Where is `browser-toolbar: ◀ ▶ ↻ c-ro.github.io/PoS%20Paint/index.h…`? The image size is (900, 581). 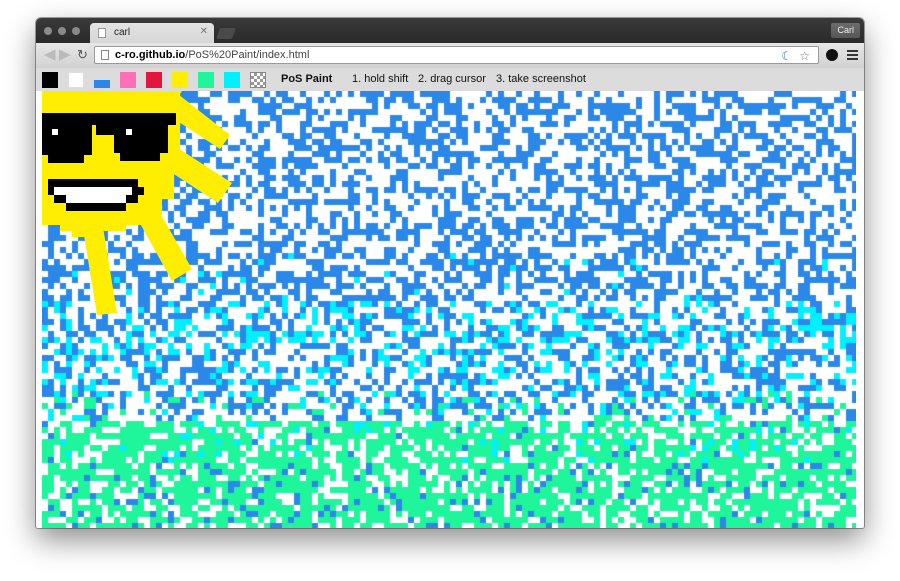
browser-toolbar: ◀ ▶ ↻ c-ro.github.io/PoS%20Paint/index.h… is located at coordinates (450, 56).